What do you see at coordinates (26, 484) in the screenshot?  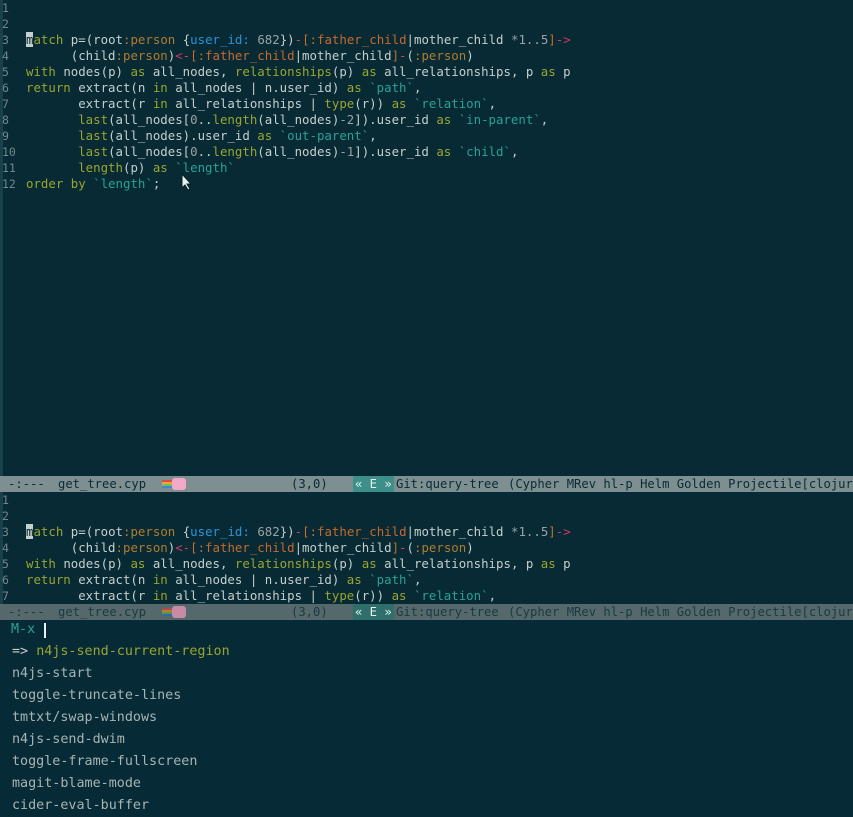 I see `buffer-state: -:---` at bounding box center [26, 484].